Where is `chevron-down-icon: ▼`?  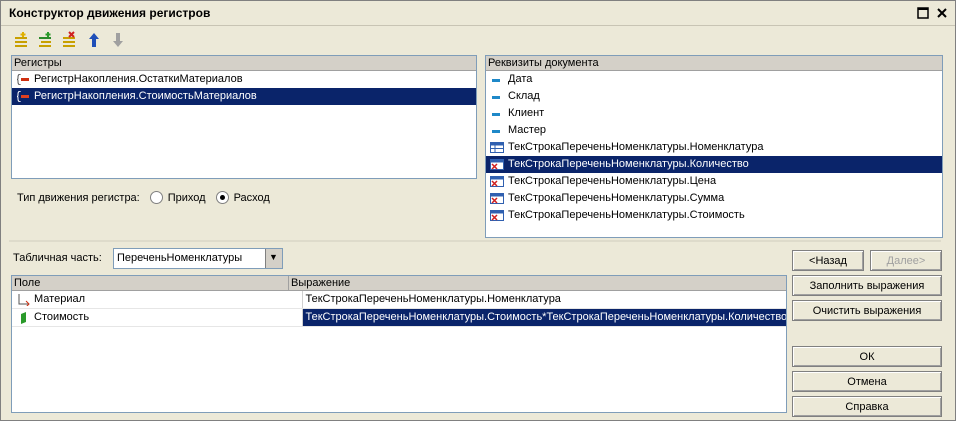
chevron-down-icon: ▼ is located at coordinates (273, 257).